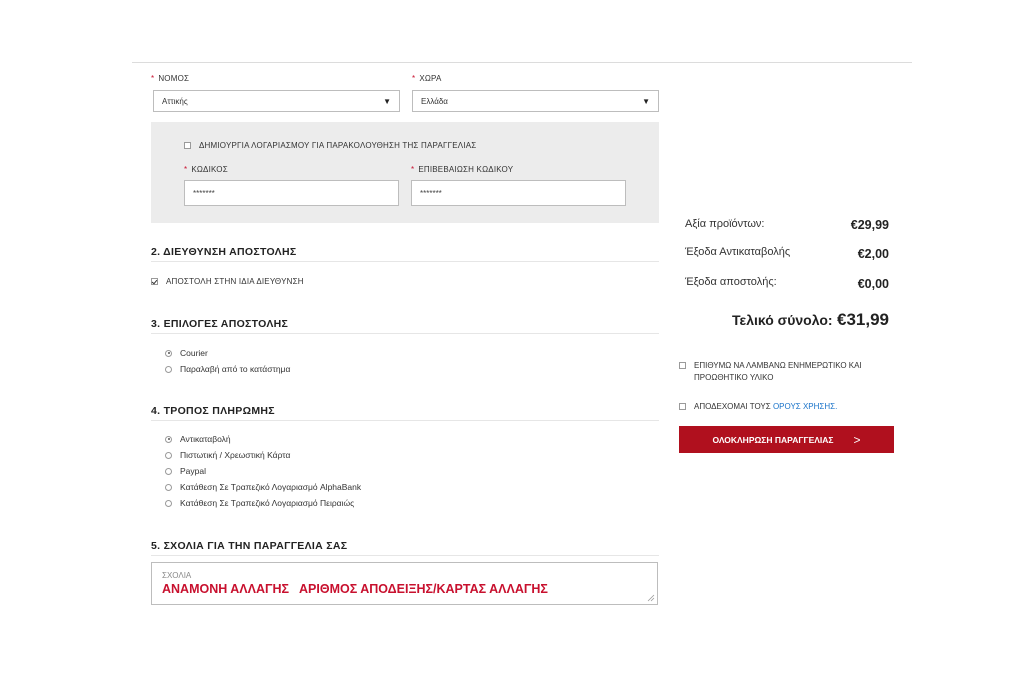 The image size is (1020, 680). Describe the element at coordinates (154, 281) in the screenshot. I see `same-address-checkbox` at that location.